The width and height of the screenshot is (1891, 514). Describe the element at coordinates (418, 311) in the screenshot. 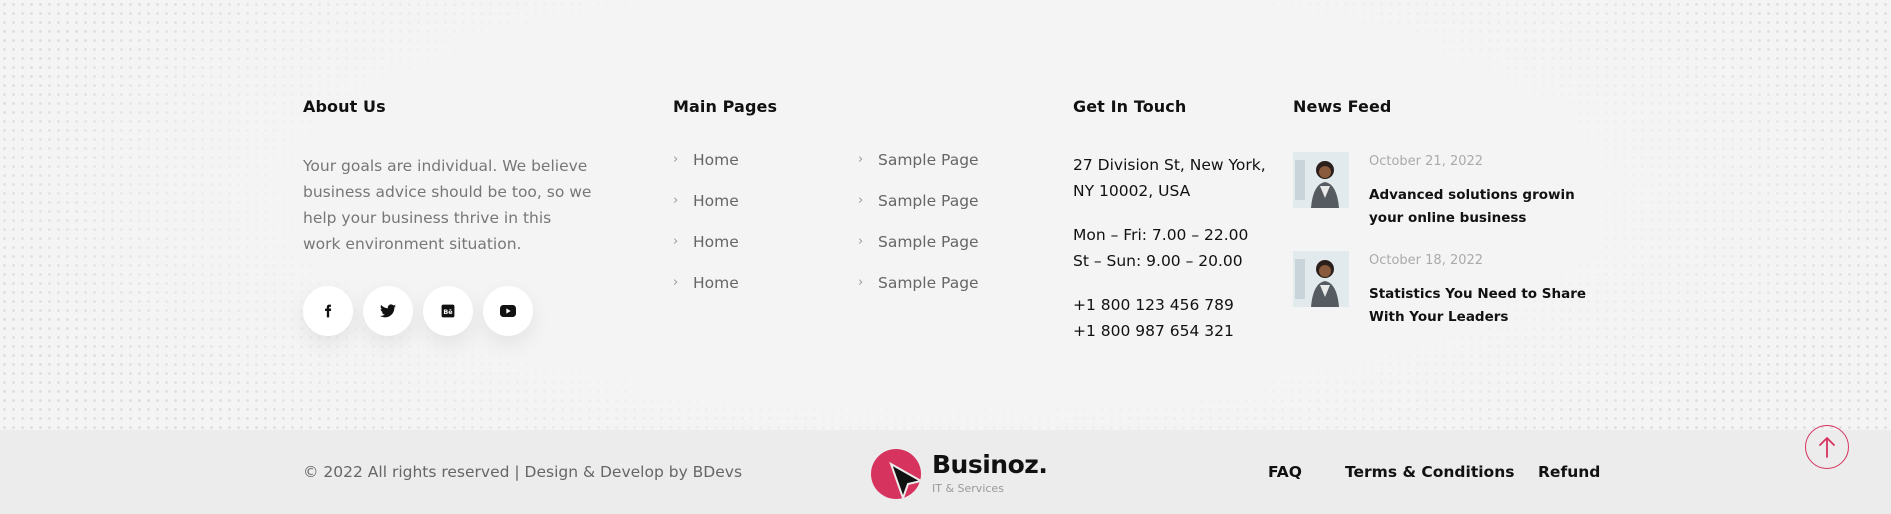

I see `social-links: Bē` at that location.